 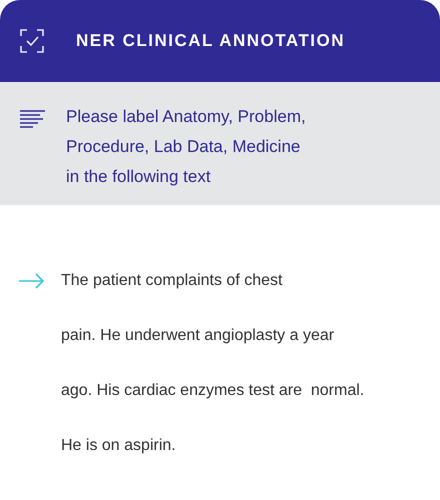 I want to click on passage-line: The patient complaints of chest, so click(x=171, y=280).